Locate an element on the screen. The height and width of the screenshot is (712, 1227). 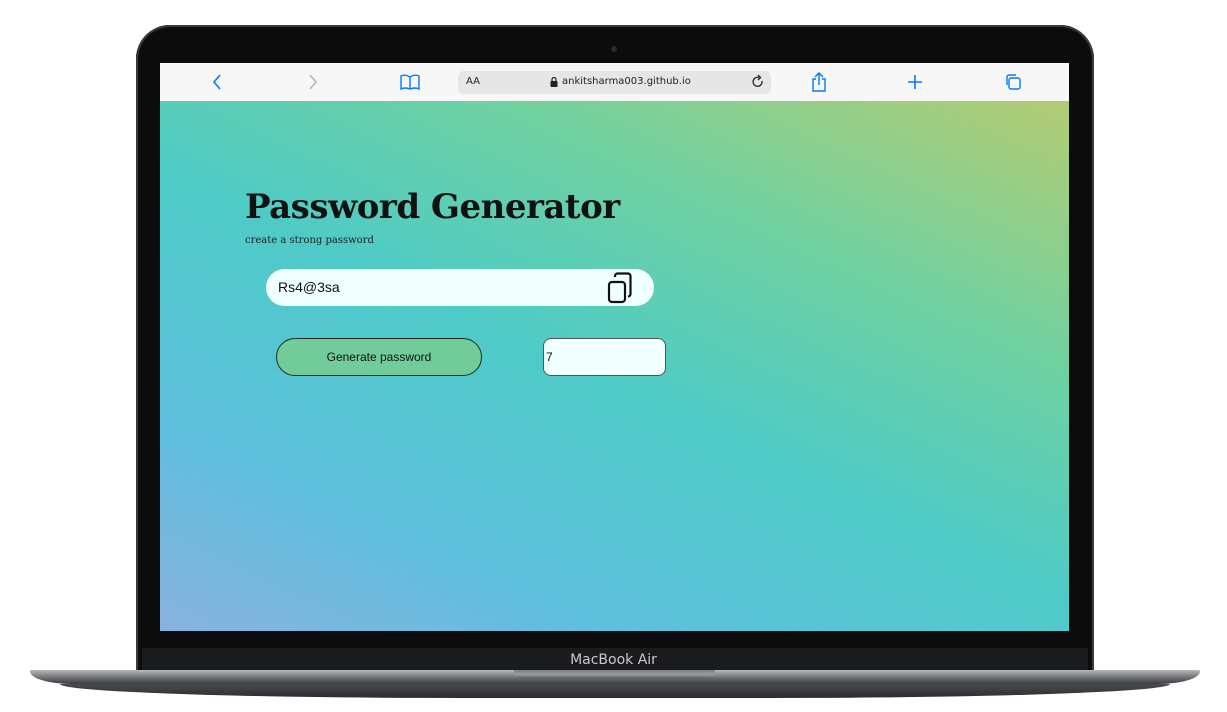
camera-icon is located at coordinates (614, 49).